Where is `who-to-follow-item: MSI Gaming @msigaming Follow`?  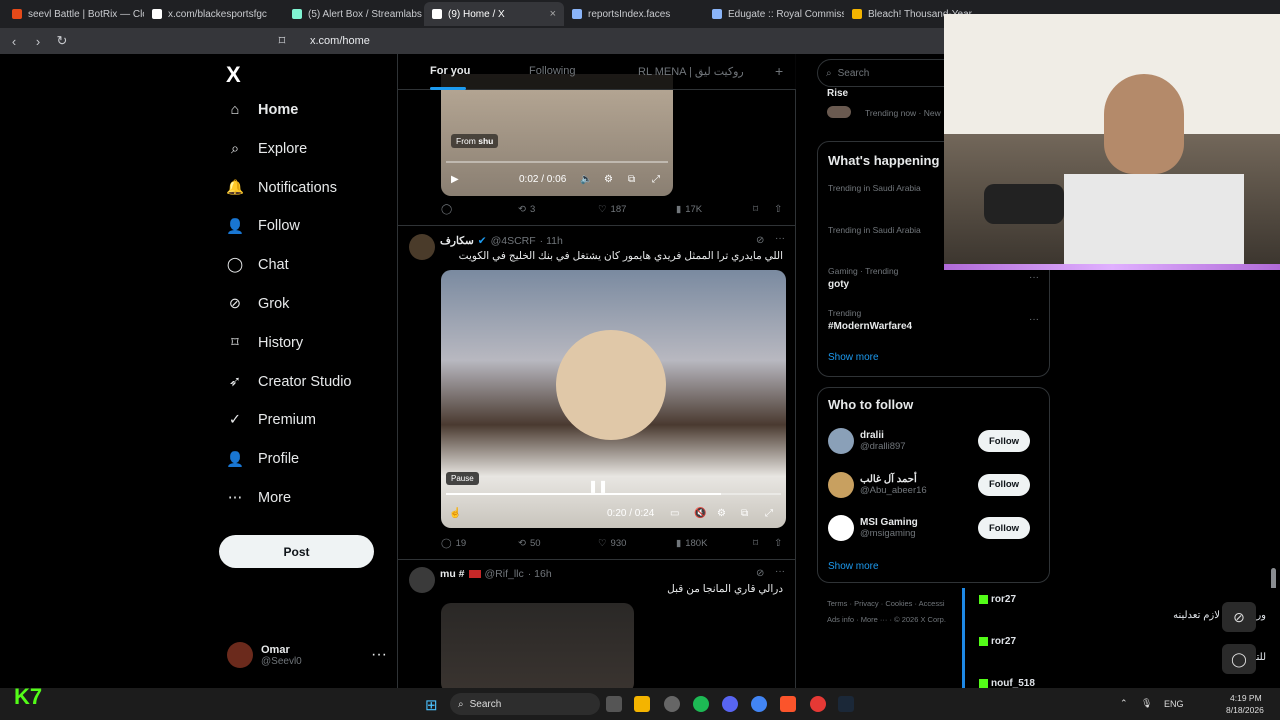
who-to-follow-item: MSI Gaming @msigaming Follow is located at coordinates (934, 528).